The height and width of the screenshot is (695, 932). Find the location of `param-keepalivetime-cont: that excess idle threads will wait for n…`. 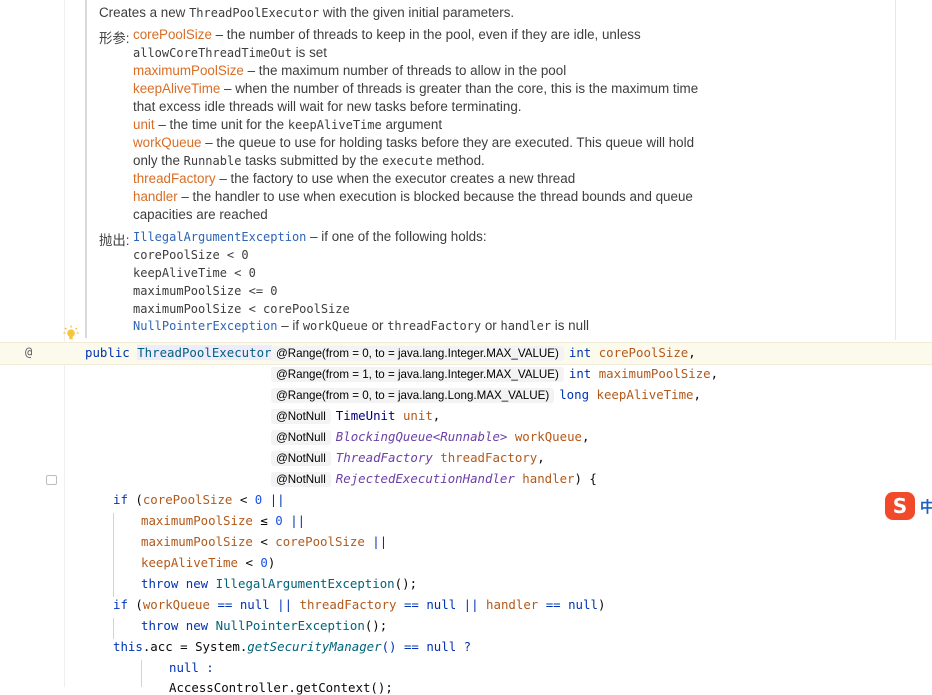

param-keepalivetime-cont: that excess idle threads will wait for n… is located at coordinates (327, 106).